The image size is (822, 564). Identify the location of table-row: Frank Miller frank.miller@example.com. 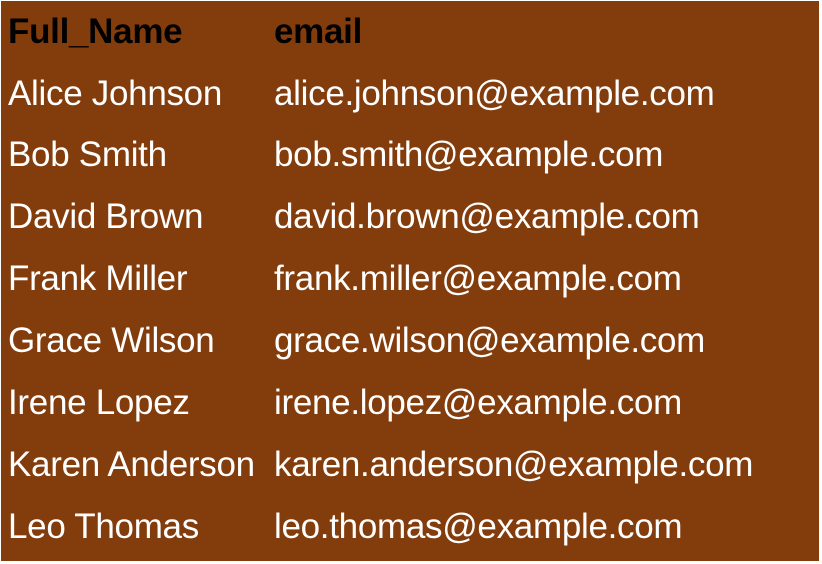
(410, 279).